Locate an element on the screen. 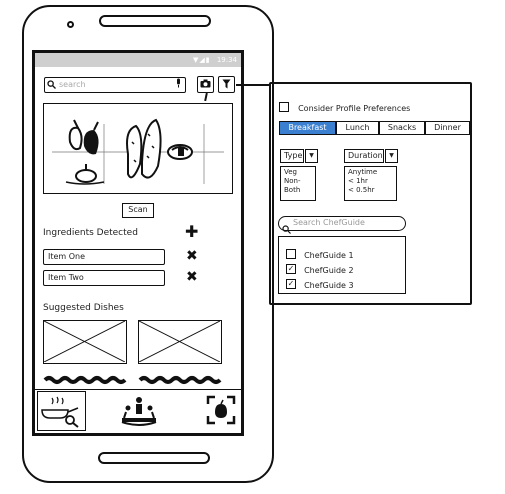 This screenshot has height=494, width=505. tab-scan-ingredient is located at coordinates (221, 412).